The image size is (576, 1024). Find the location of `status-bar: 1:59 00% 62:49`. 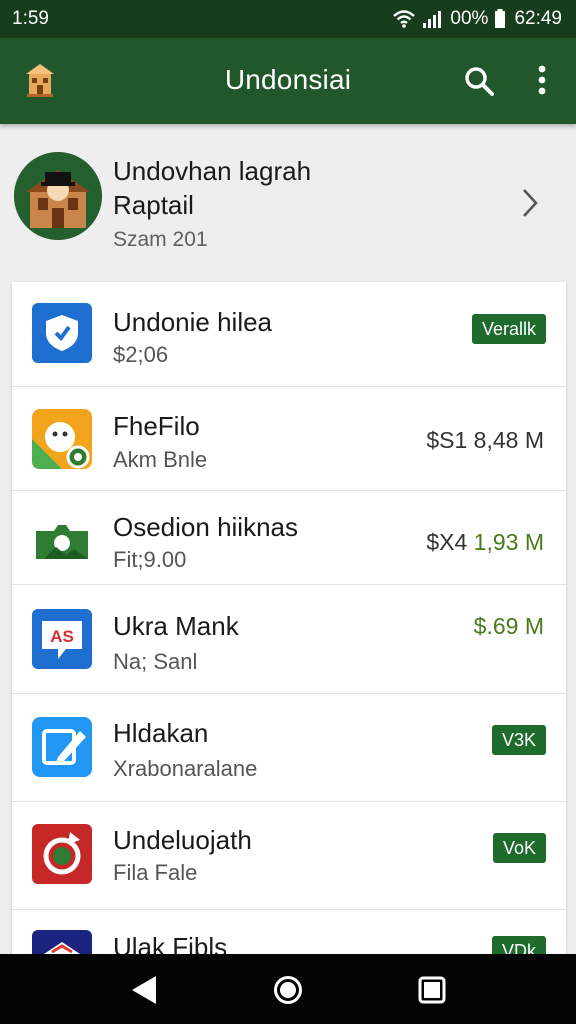

status-bar: 1:59 00% 62:49 is located at coordinates (288, 19).